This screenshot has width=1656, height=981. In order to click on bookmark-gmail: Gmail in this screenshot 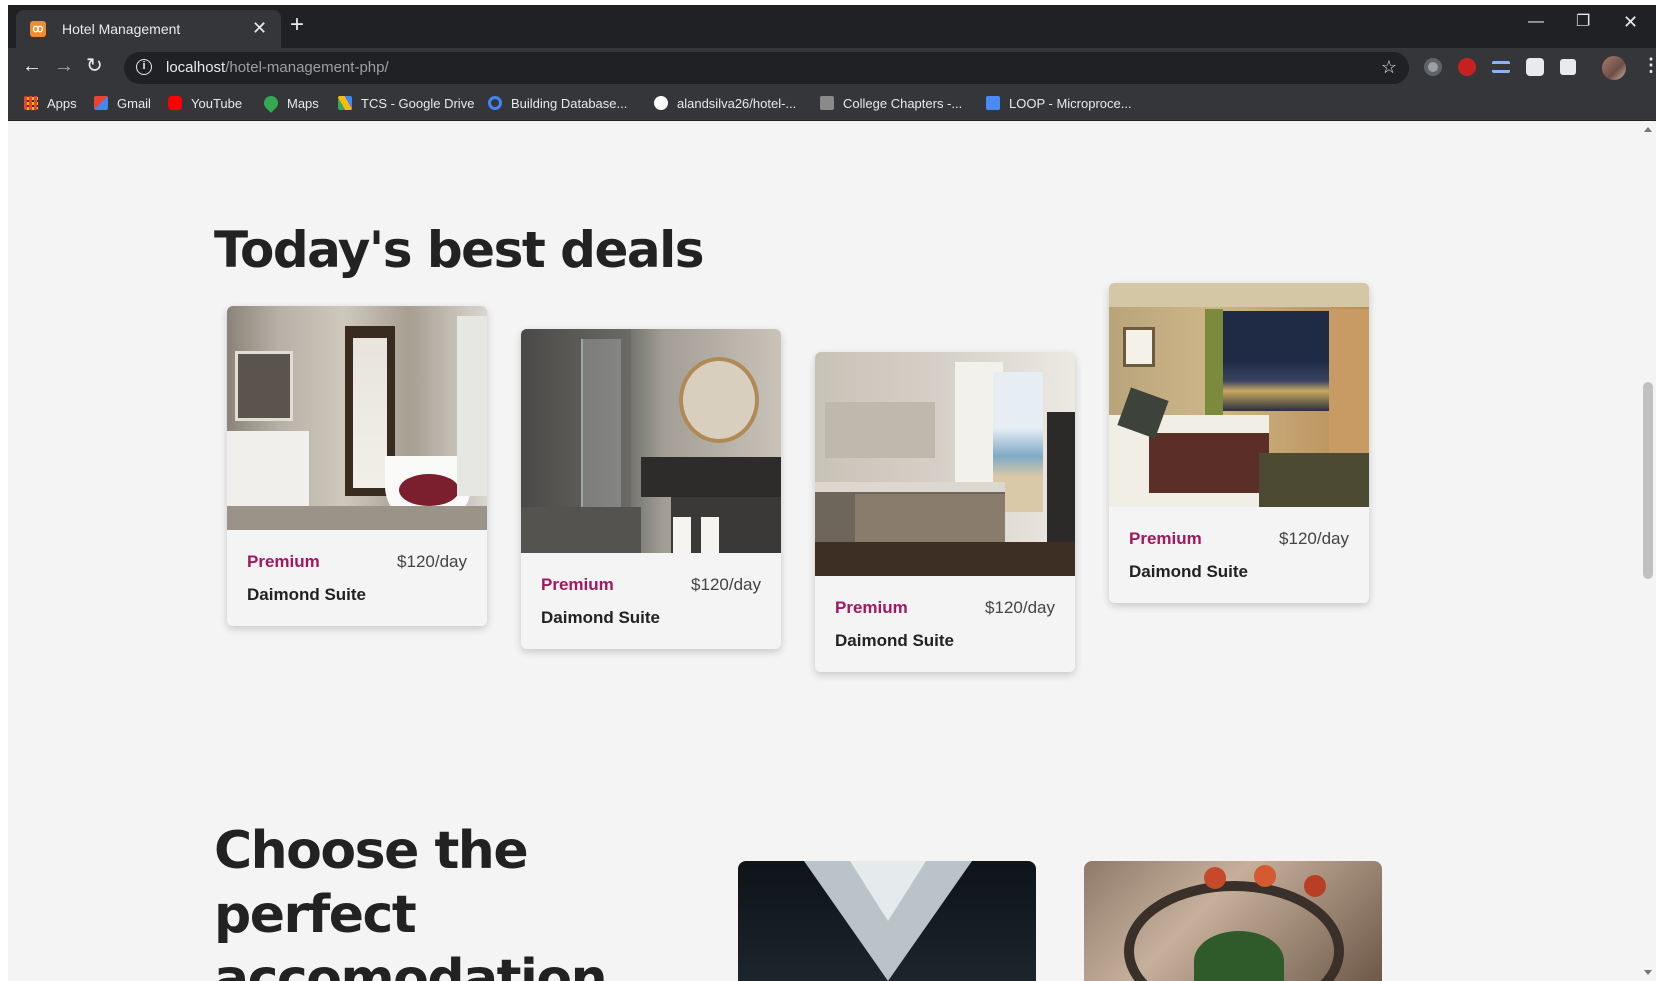, I will do `click(122, 104)`.